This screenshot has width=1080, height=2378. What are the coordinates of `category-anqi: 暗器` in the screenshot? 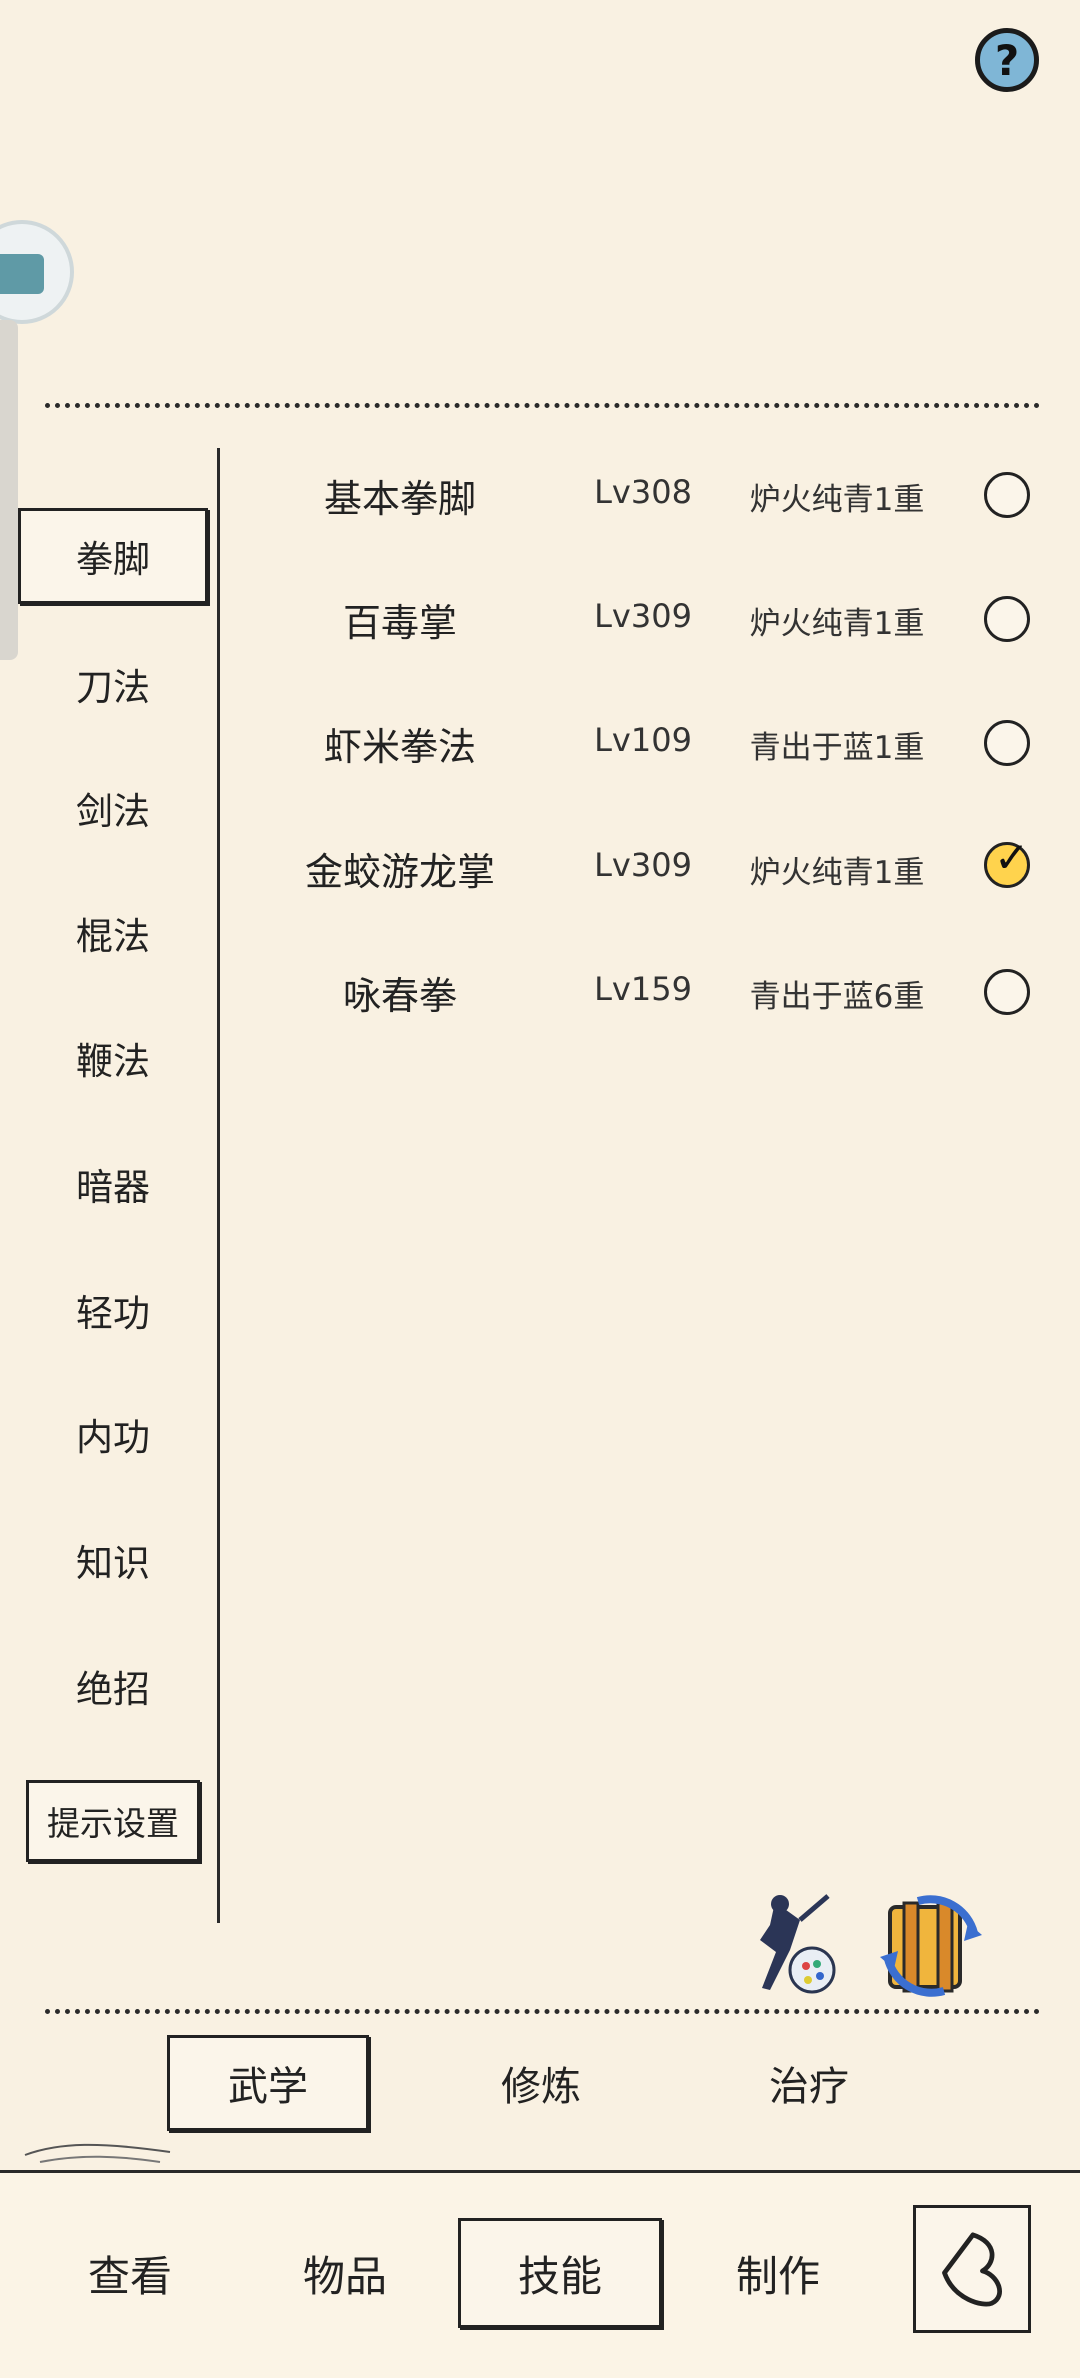 It's located at (113, 1184).